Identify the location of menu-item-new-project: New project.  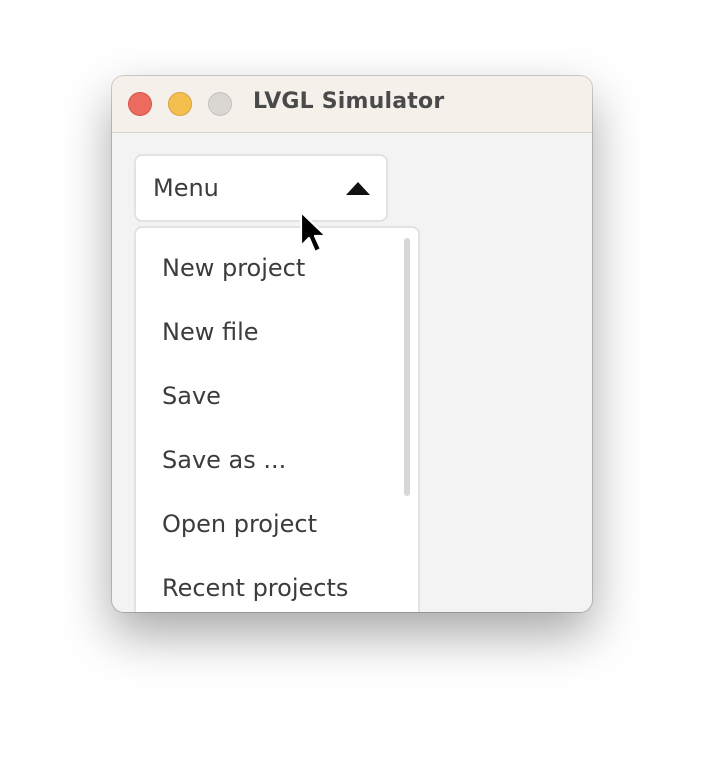
(233, 268).